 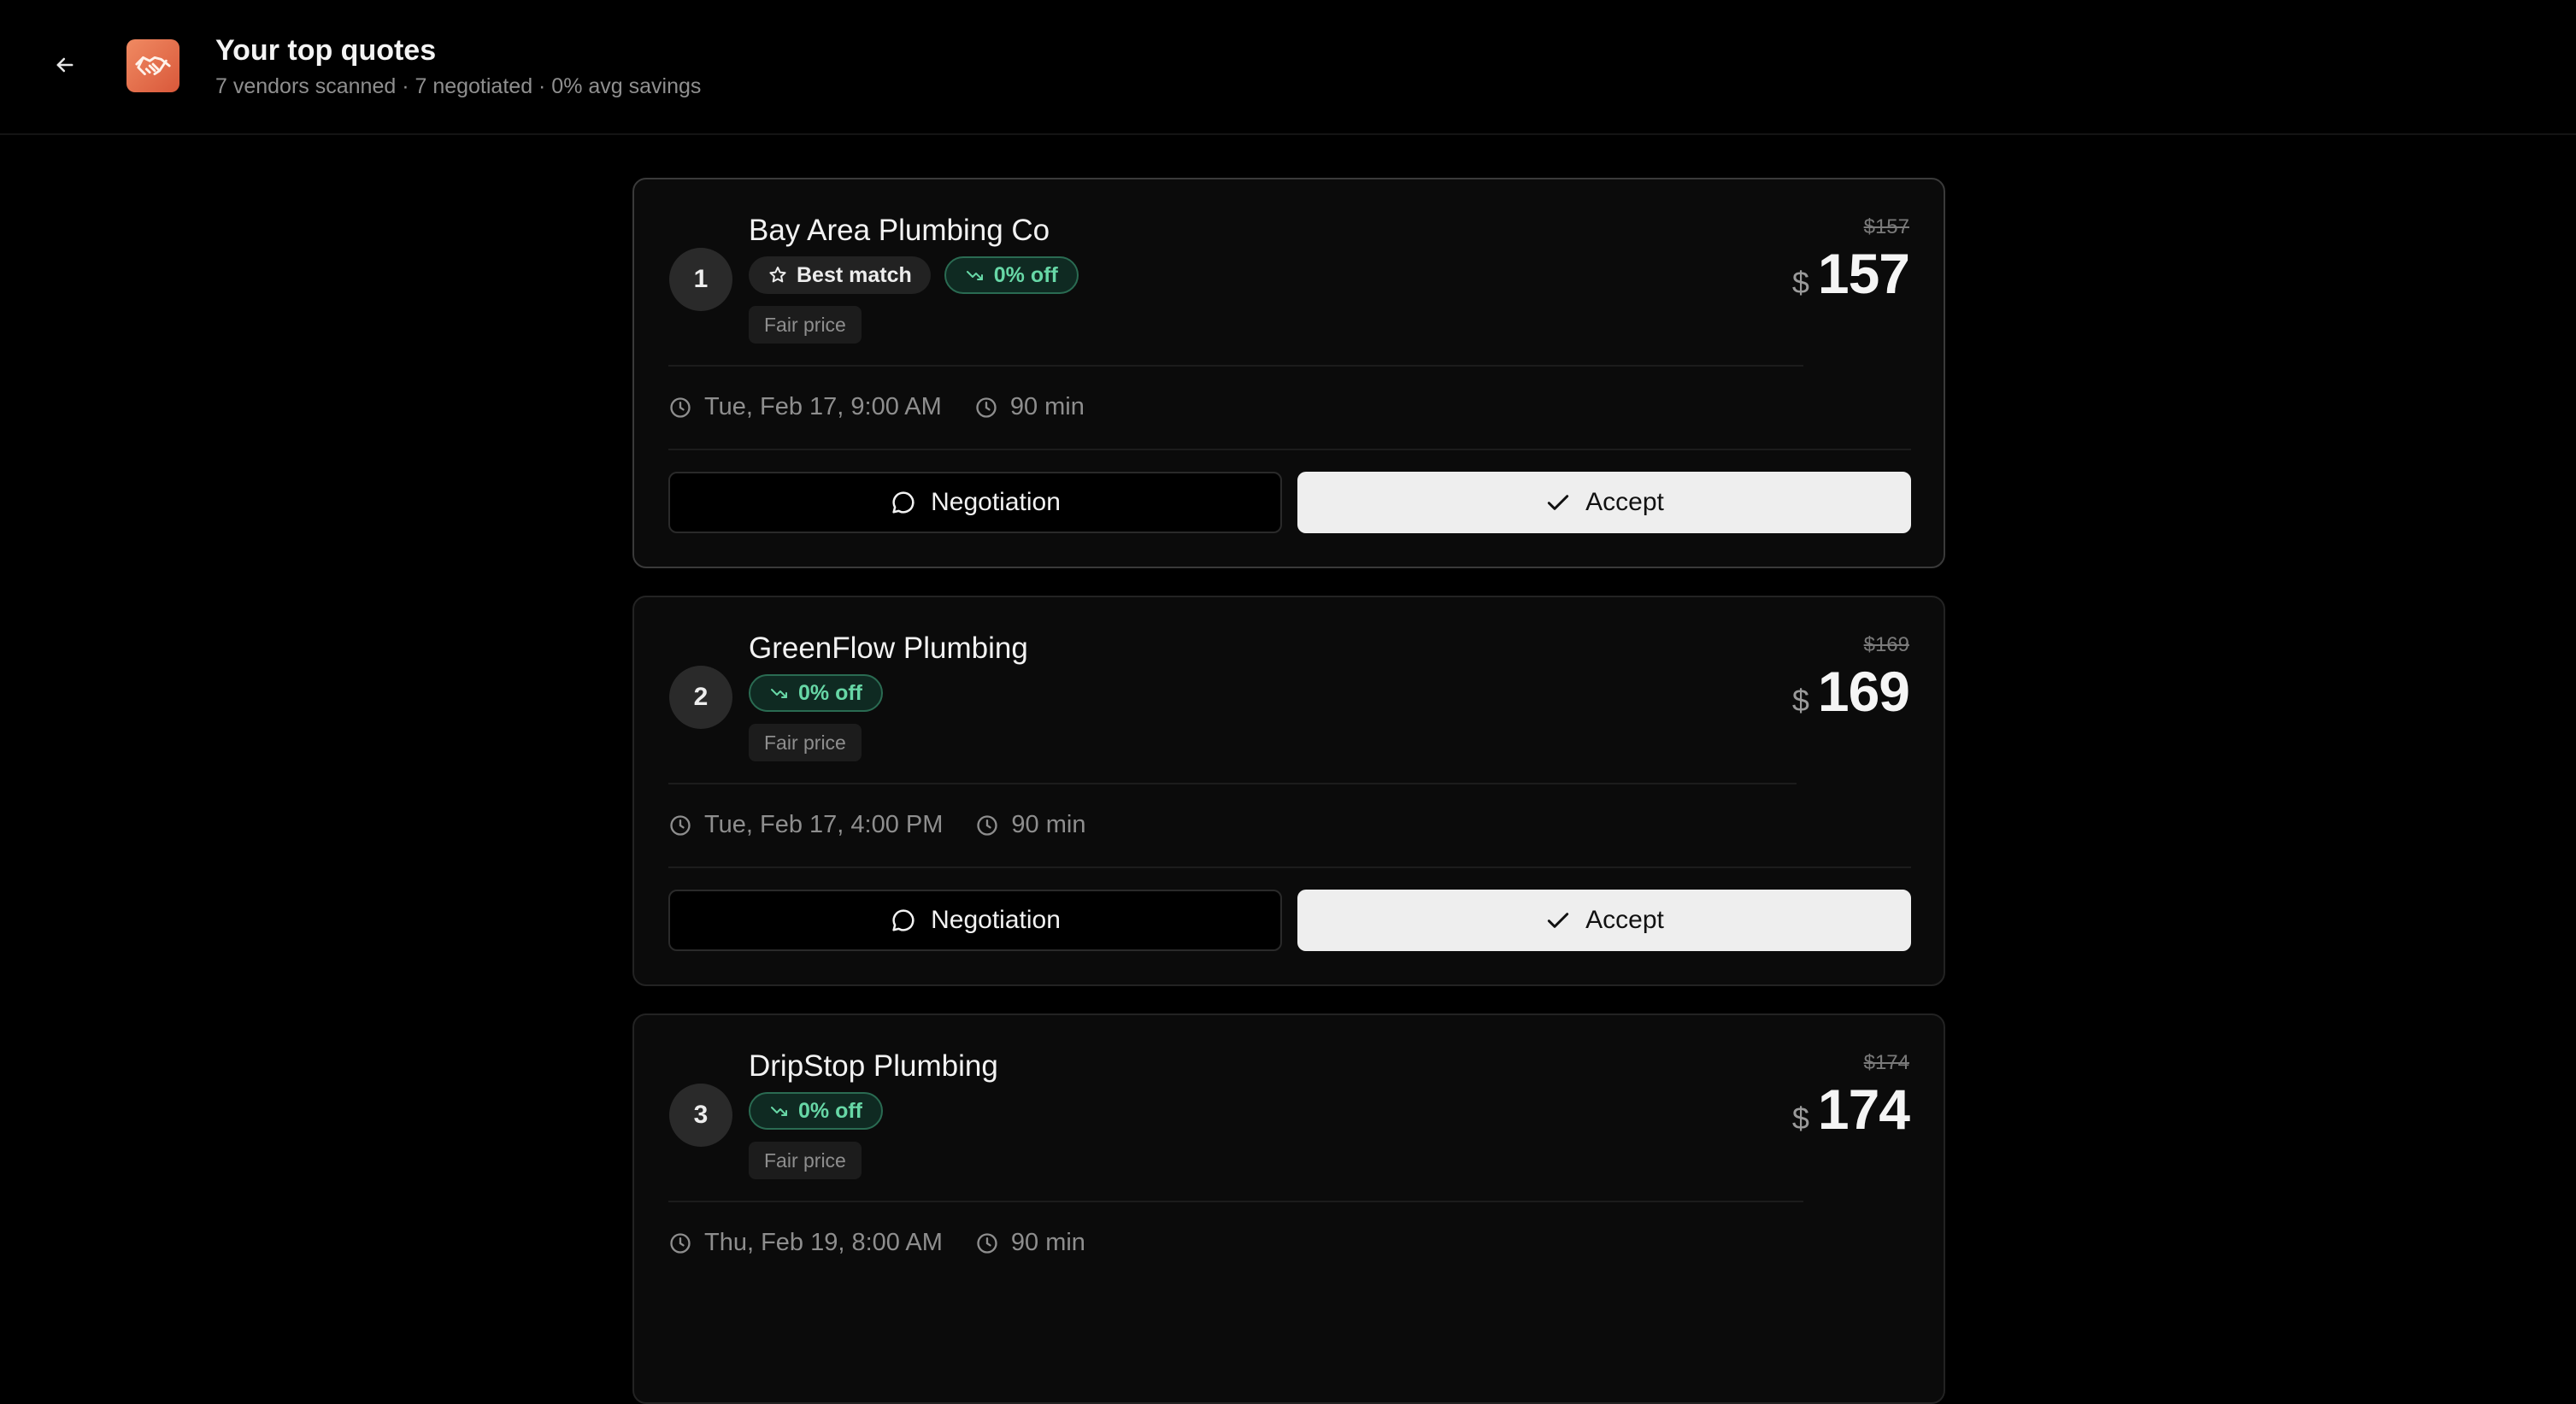 I want to click on quote-price: $ 169, so click(x=1850, y=691).